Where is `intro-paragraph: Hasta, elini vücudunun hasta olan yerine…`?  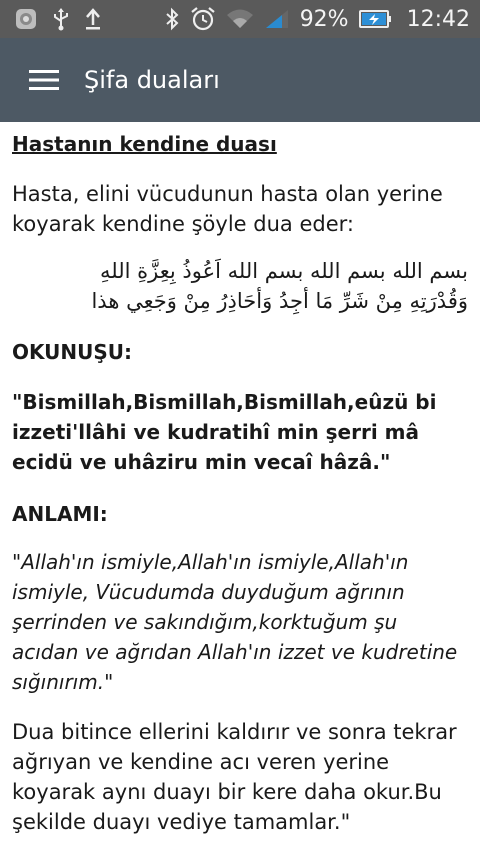
intro-paragraph: Hasta, elini vücudunun hasta olan yerine… is located at coordinates (227, 209).